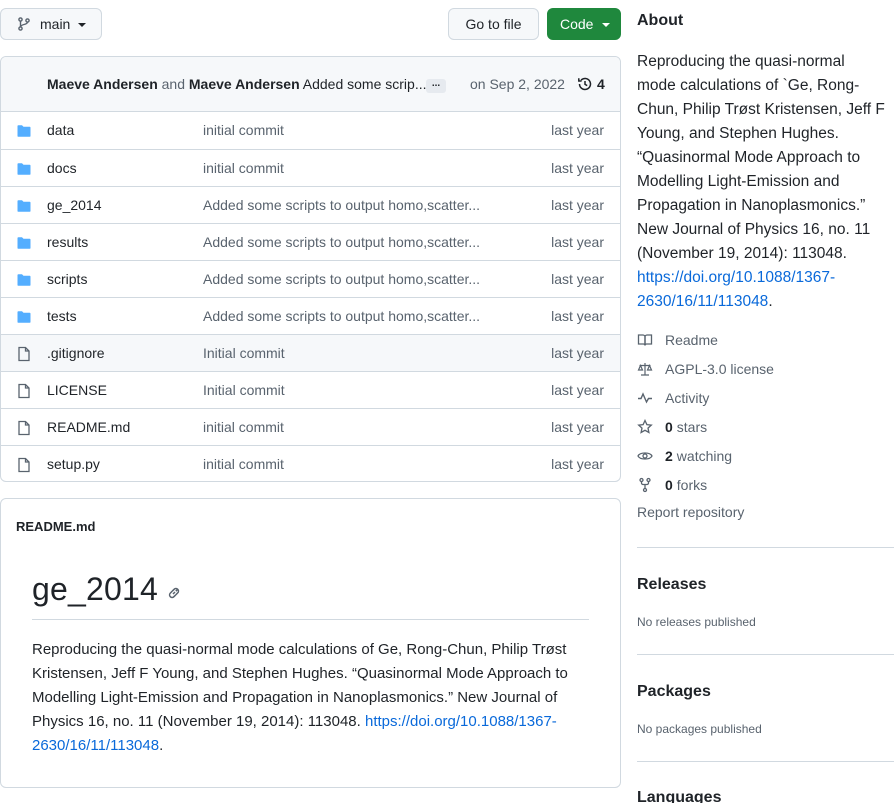 Image resolution: width=894 pixels, height=803 pixels. I want to click on go-to-file-button: Go to file, so click(493, 24).